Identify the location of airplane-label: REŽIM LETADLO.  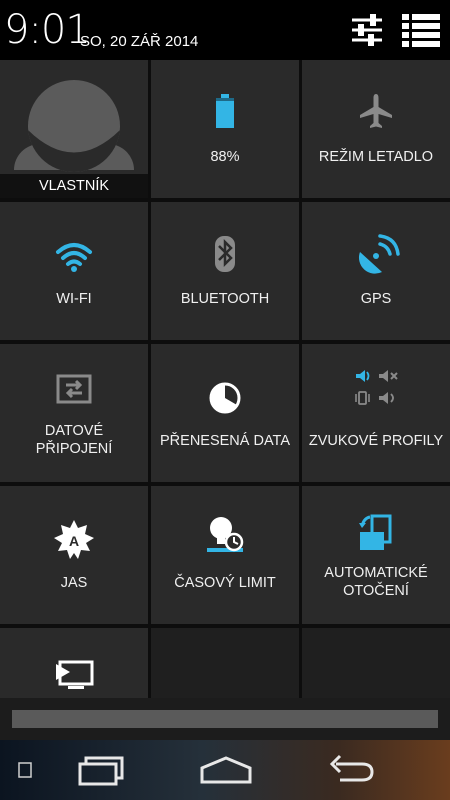
(376, 157).